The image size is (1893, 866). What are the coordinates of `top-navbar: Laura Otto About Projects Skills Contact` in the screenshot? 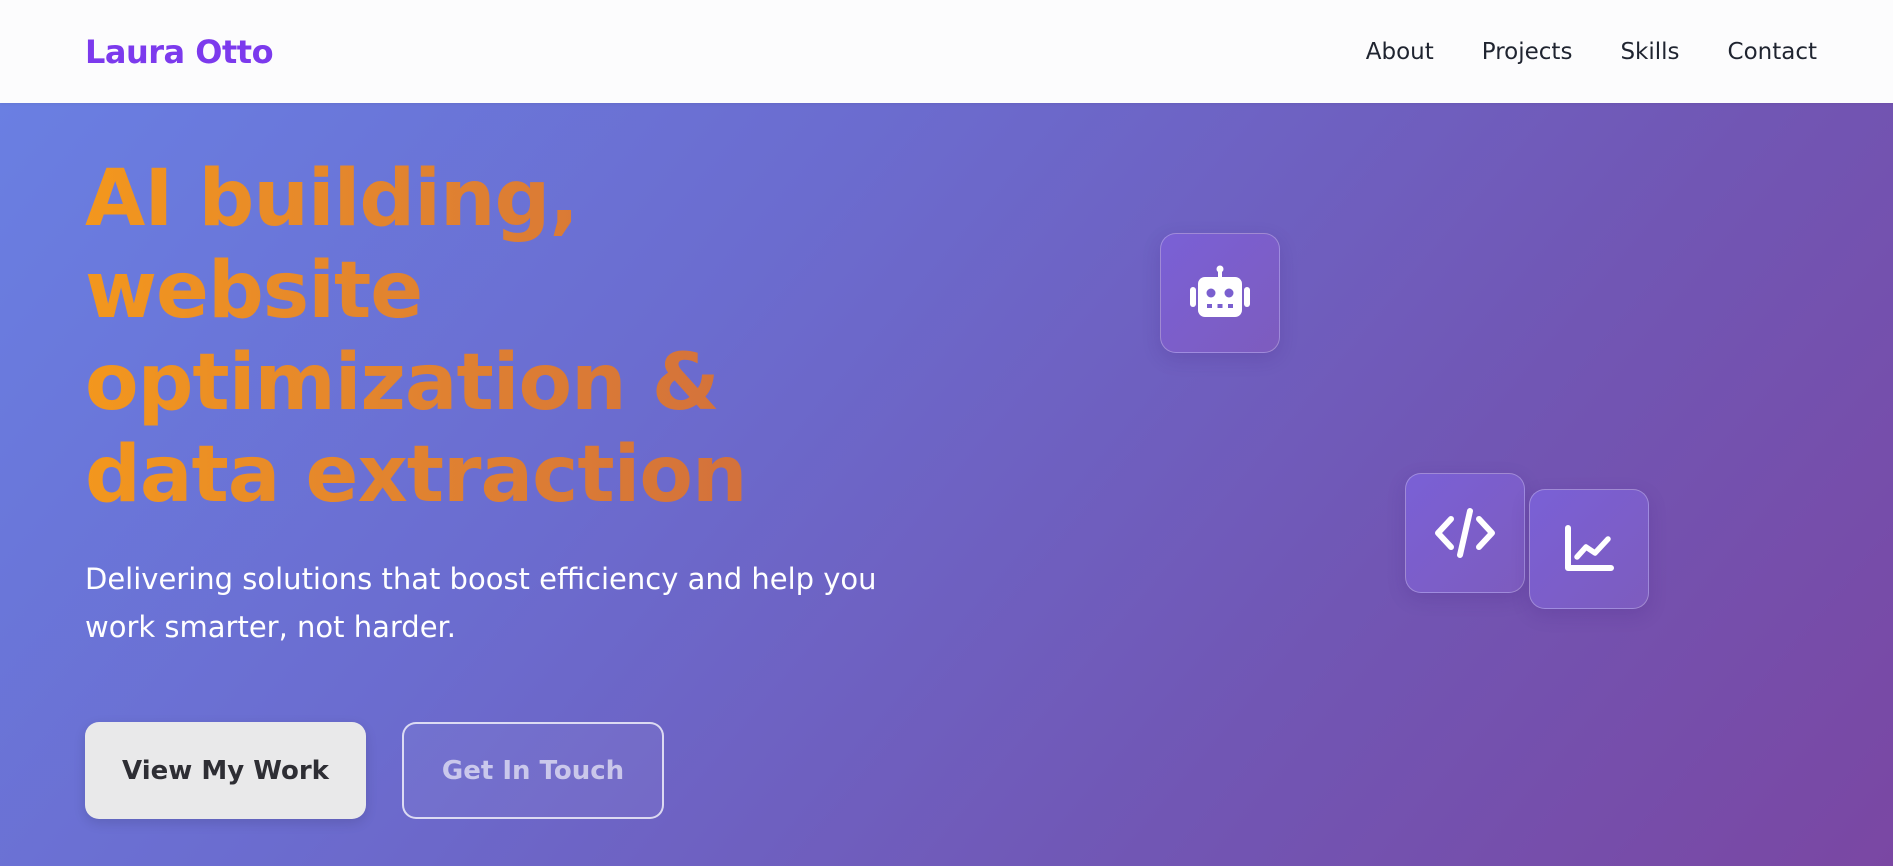 It's located at (946, 51).